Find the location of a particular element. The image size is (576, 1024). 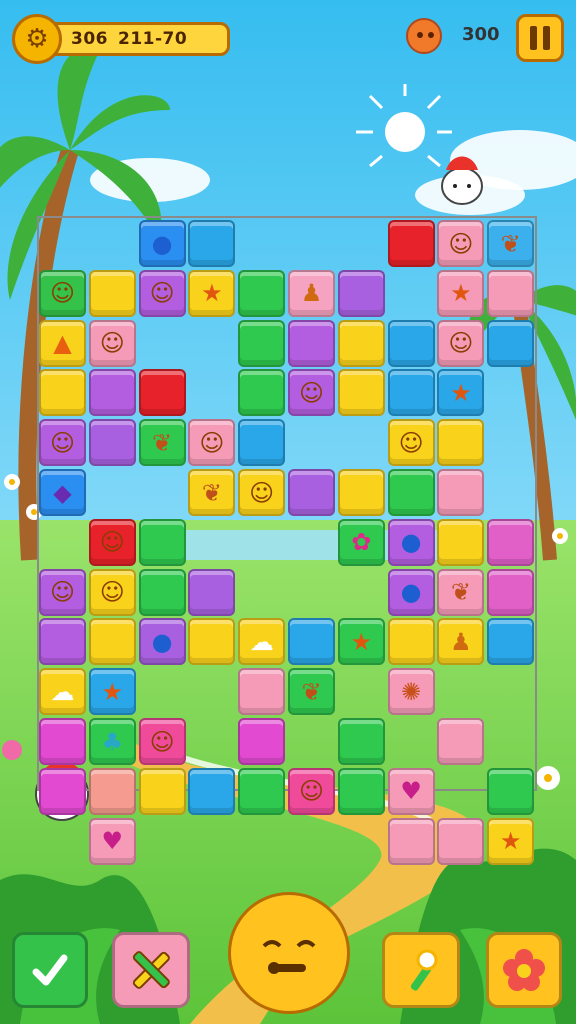

board-tile: ♣ is located at coordinates (112, 741).